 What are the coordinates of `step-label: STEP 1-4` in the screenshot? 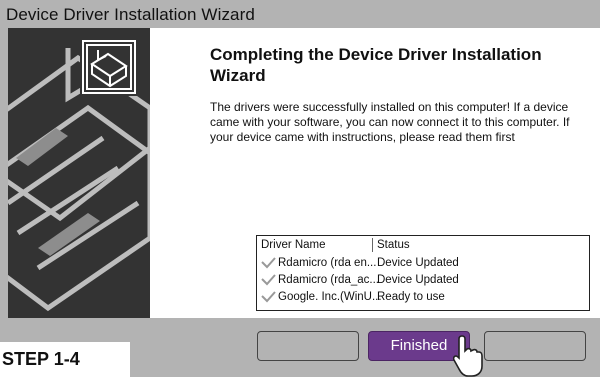 It's located at (65, 359).